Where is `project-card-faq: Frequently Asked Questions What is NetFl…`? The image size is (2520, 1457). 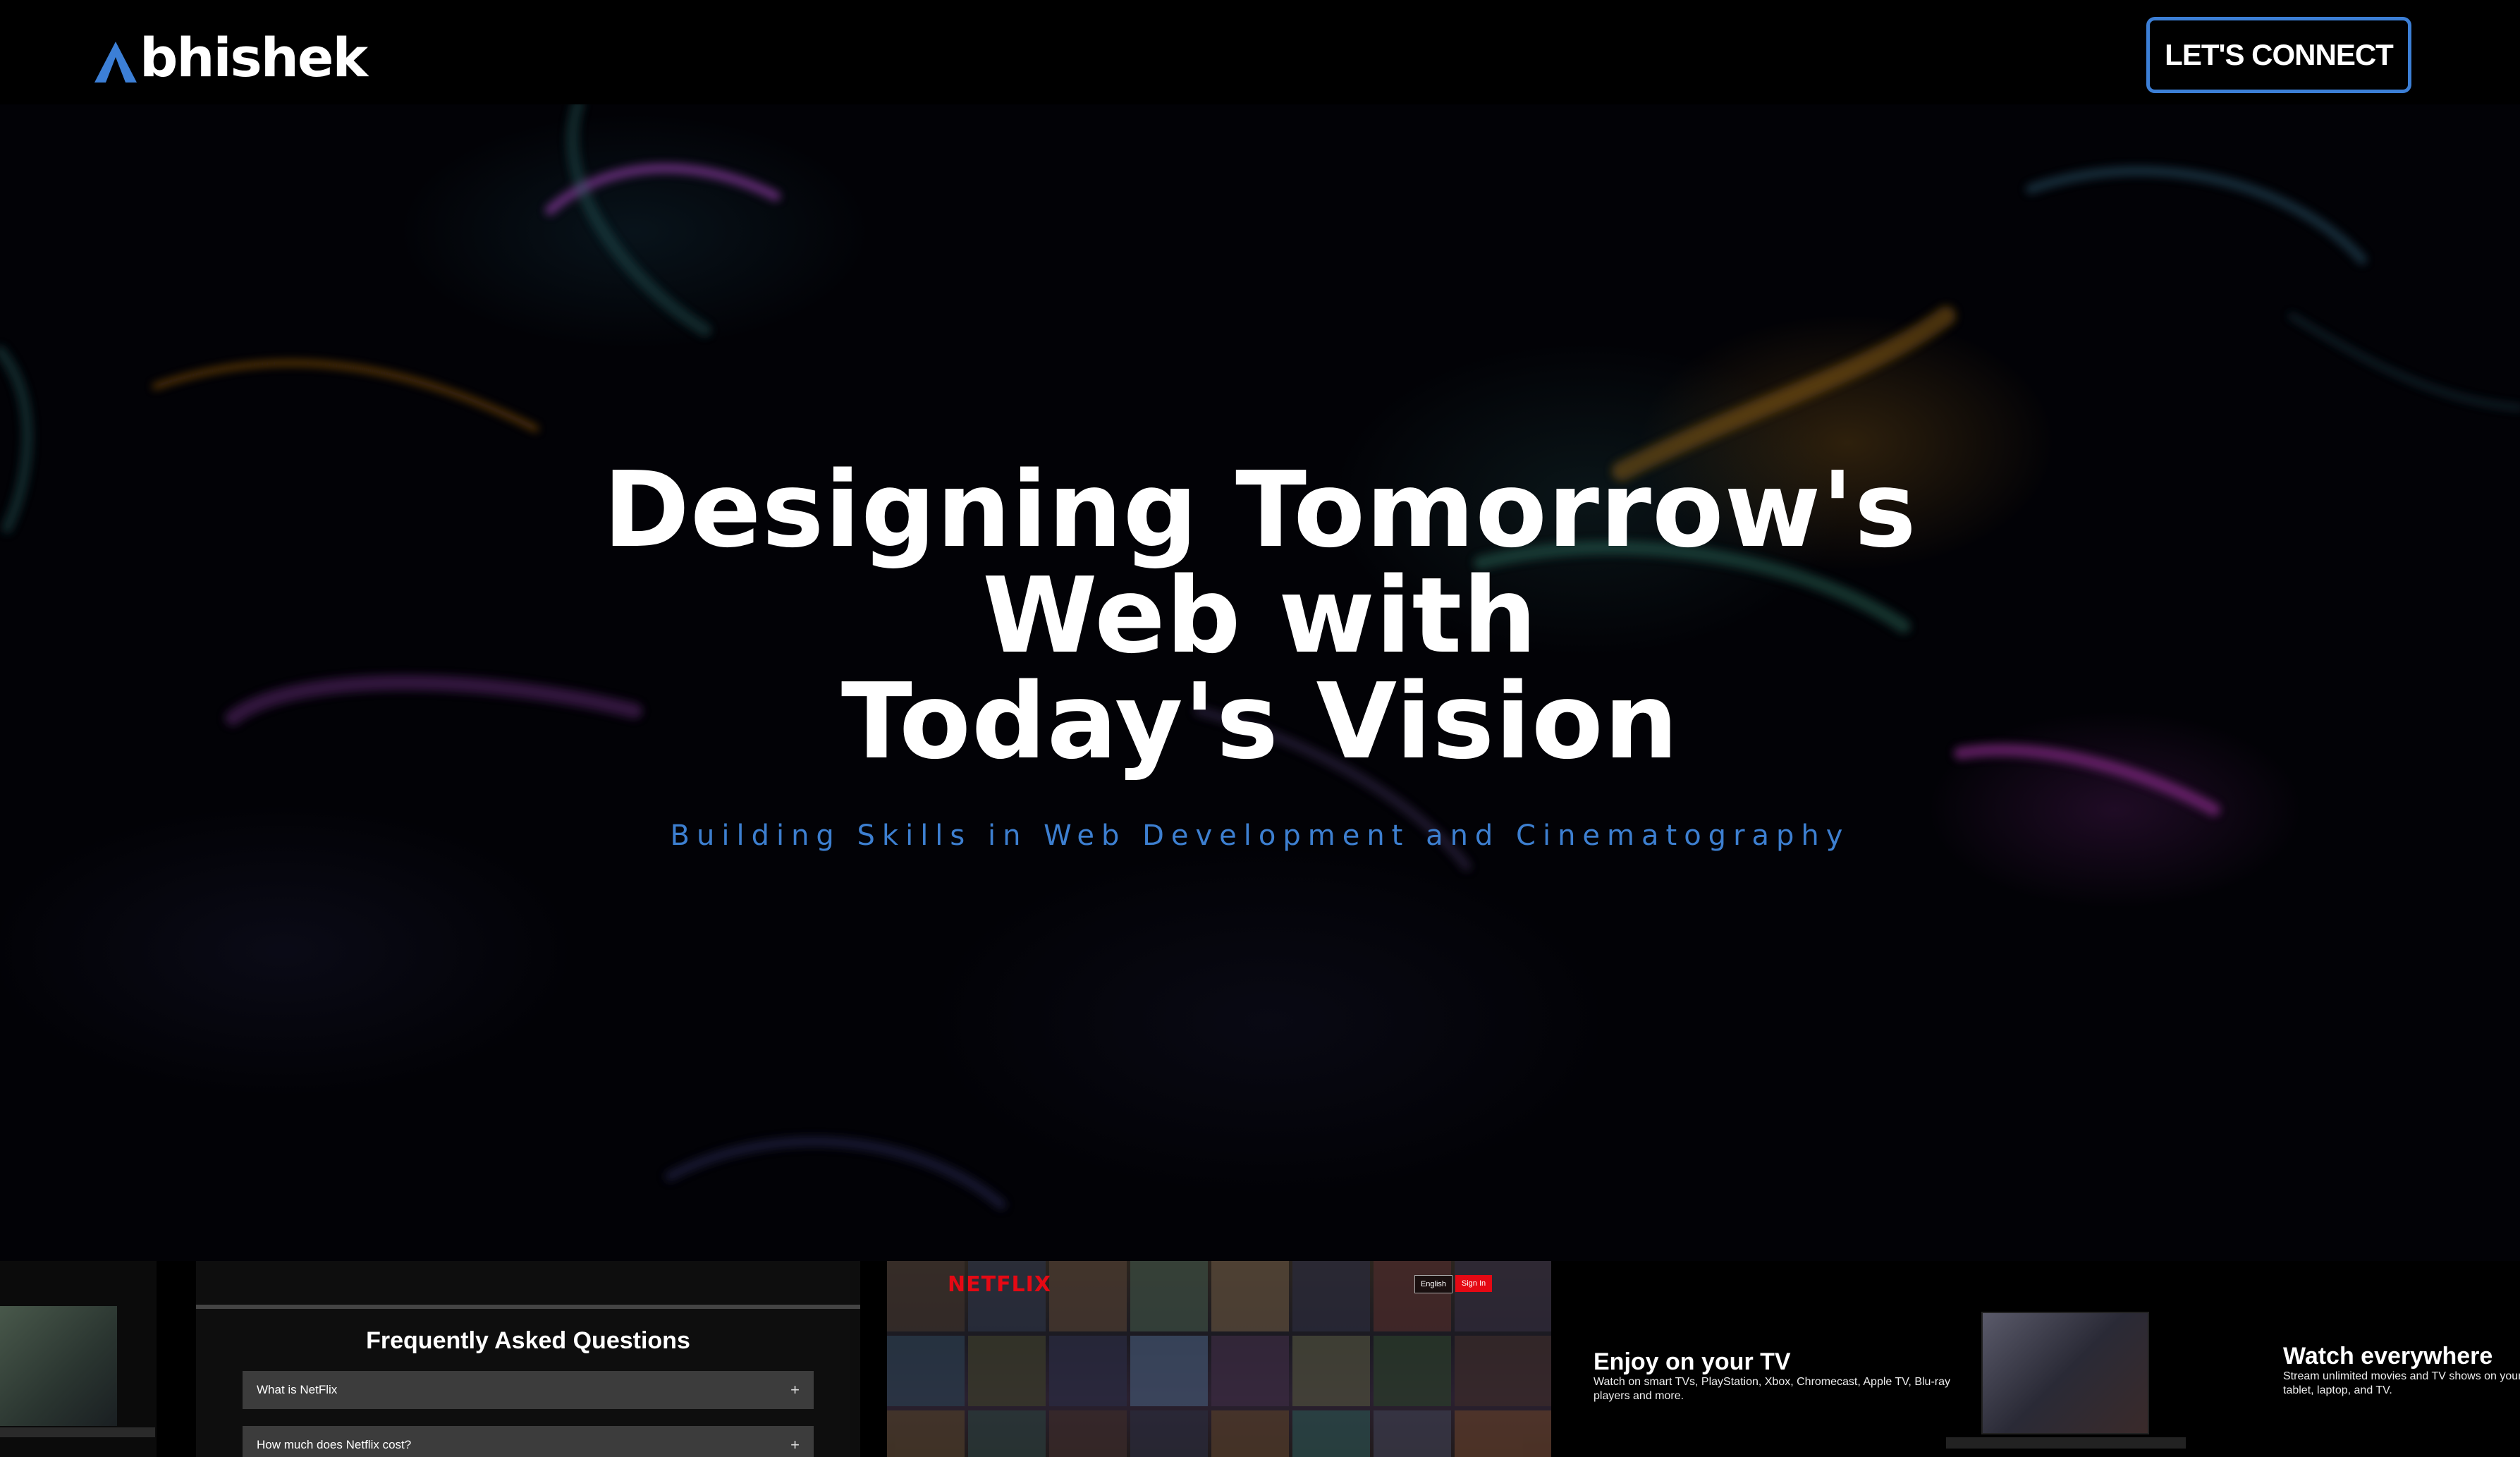 project-card-faq: Frequently Asked Questions What is NetFl… is located at coordinates (528, 1359).